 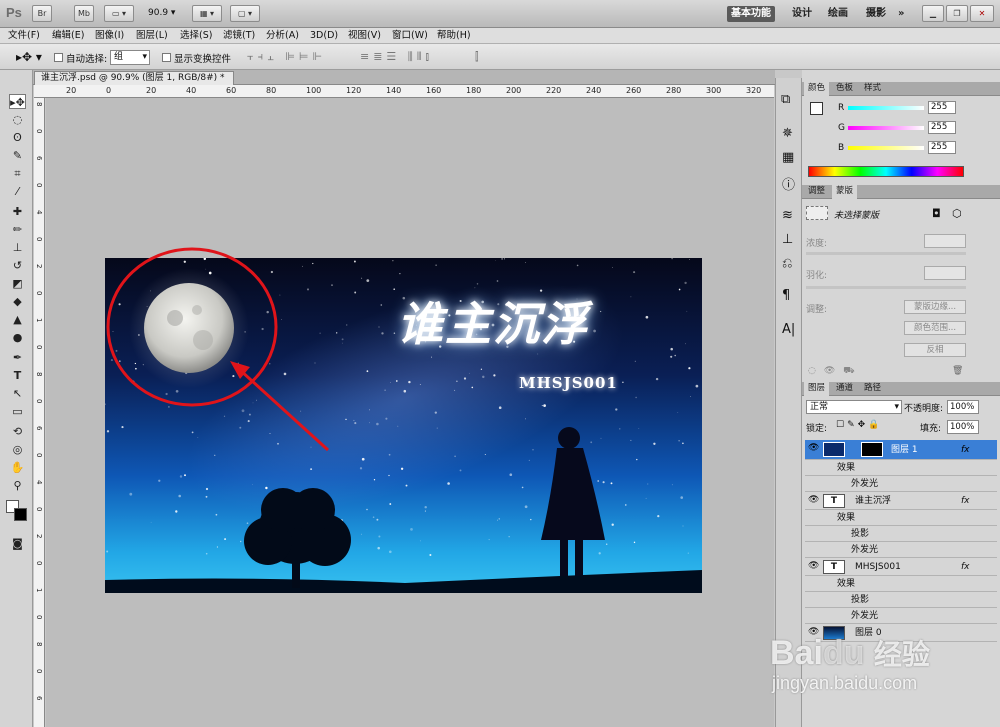 I want to click on tab-masks: 蒙版, so click(x=845, y=192).